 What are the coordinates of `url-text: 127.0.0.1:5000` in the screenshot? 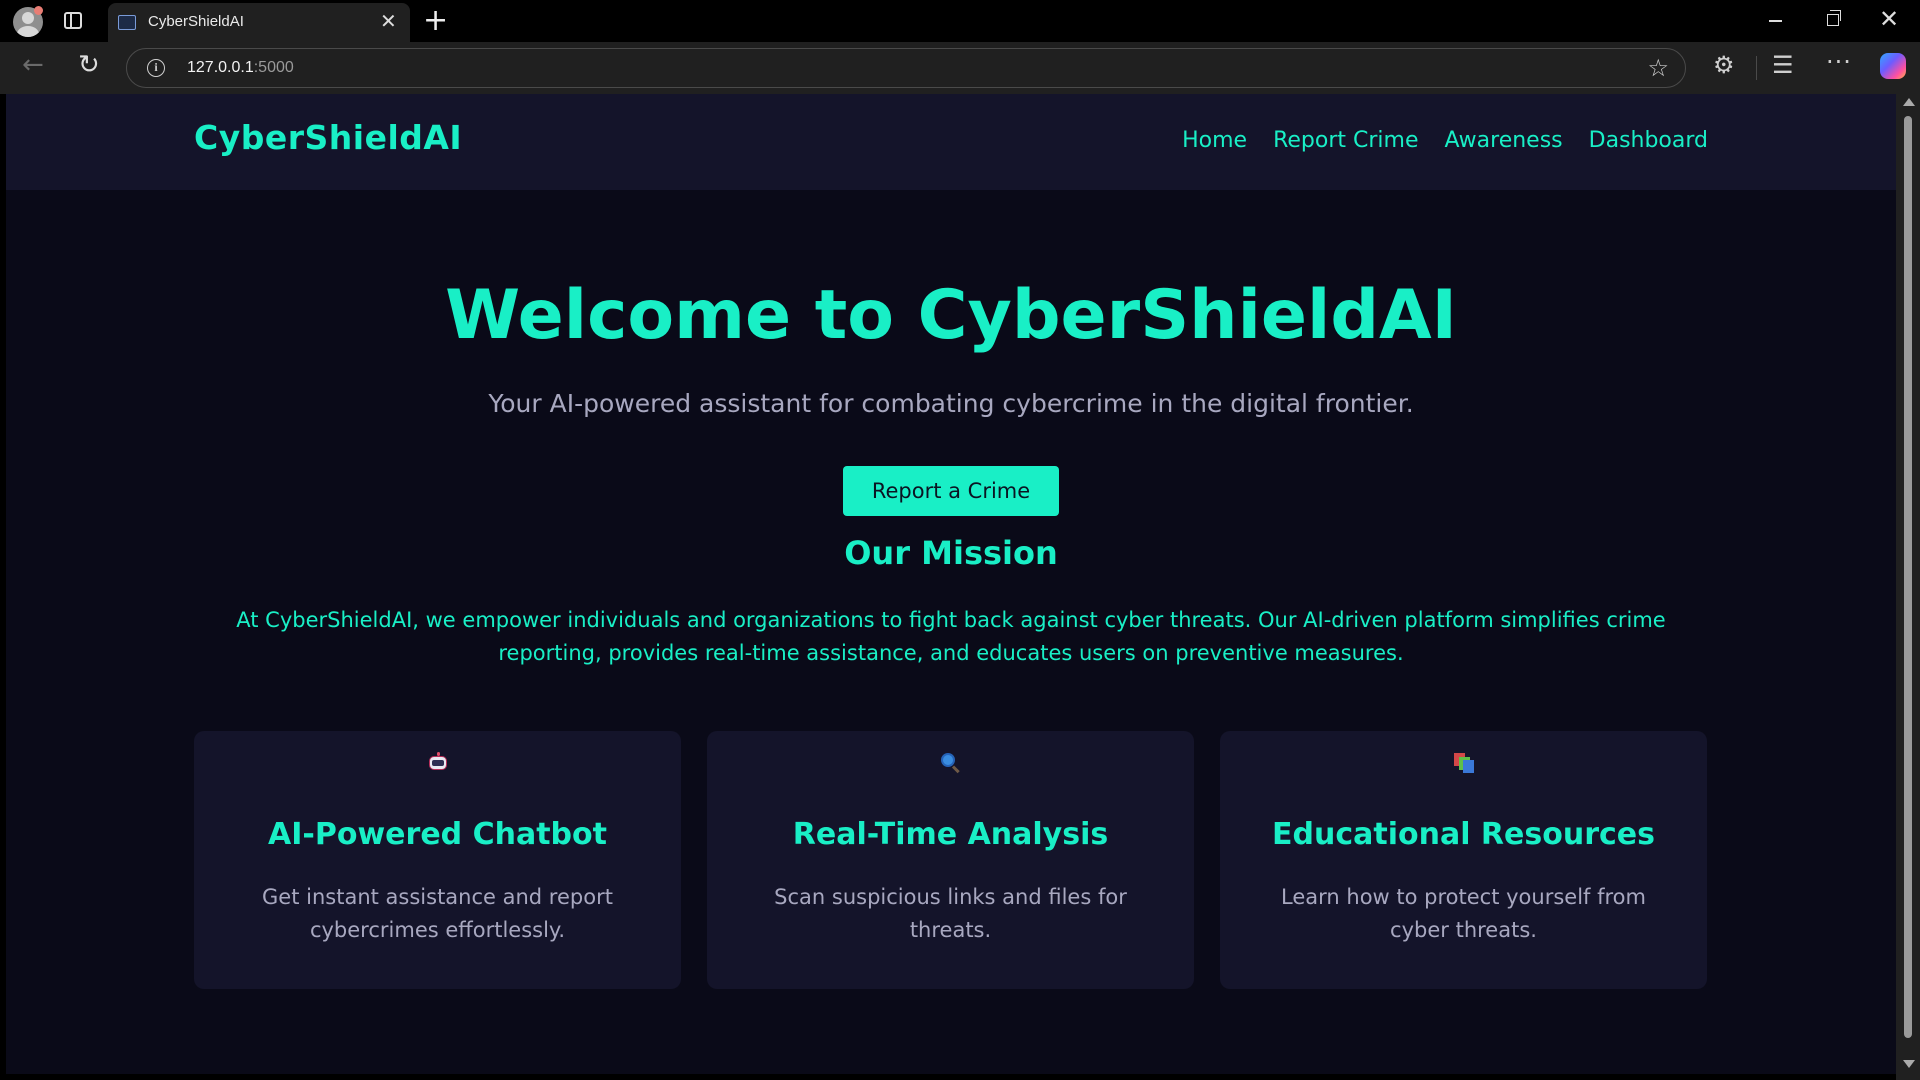 It's located at (240, 68).